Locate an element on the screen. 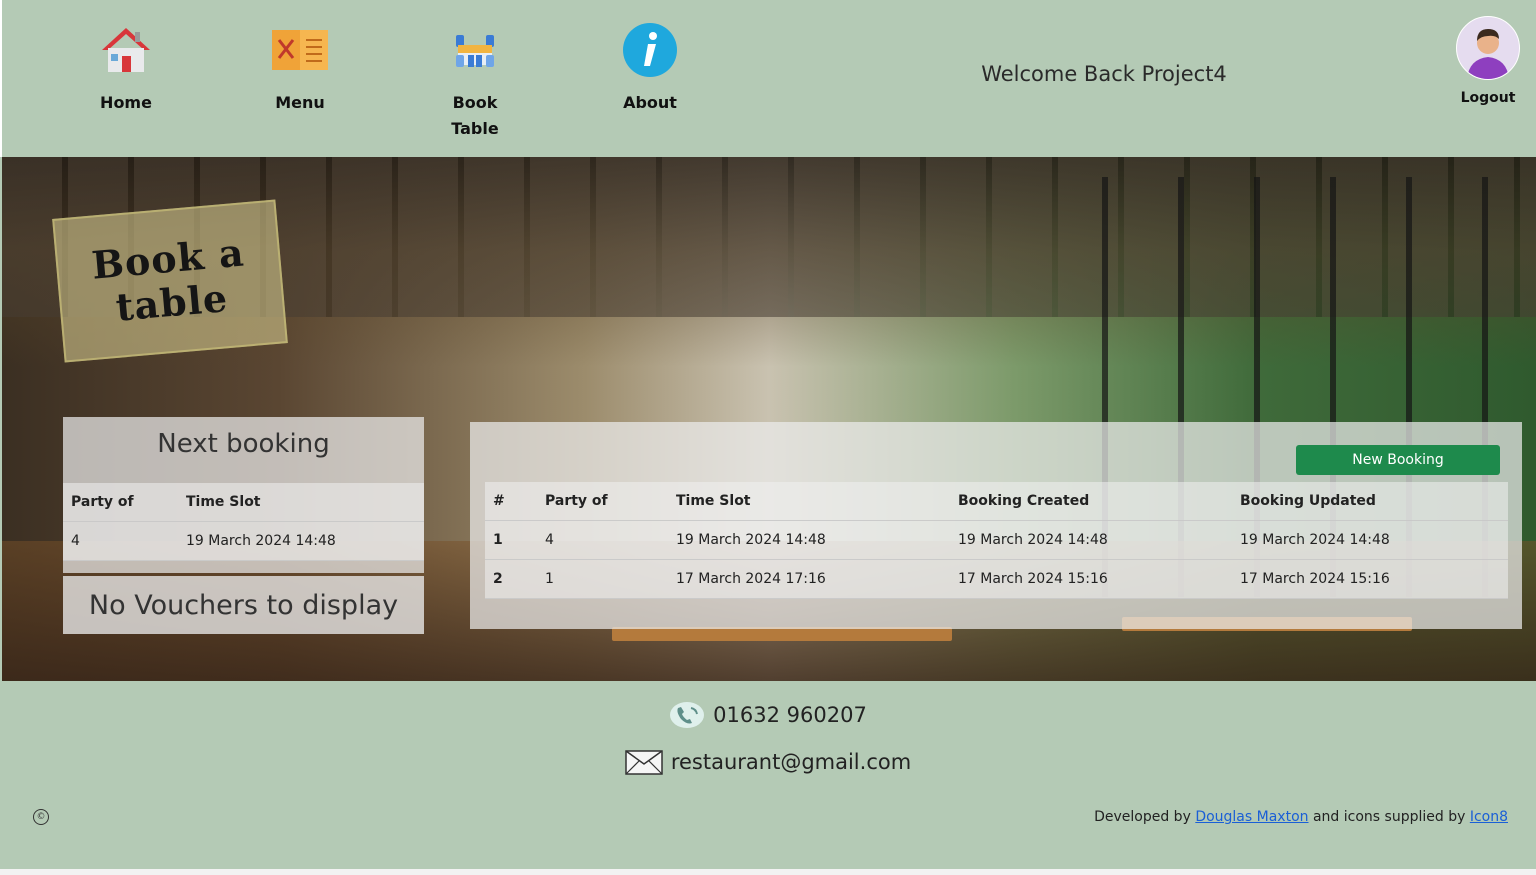 This screenshot has width=1536, height=875. new-booking-button: New Booking is located at coordinates (1398, 460).